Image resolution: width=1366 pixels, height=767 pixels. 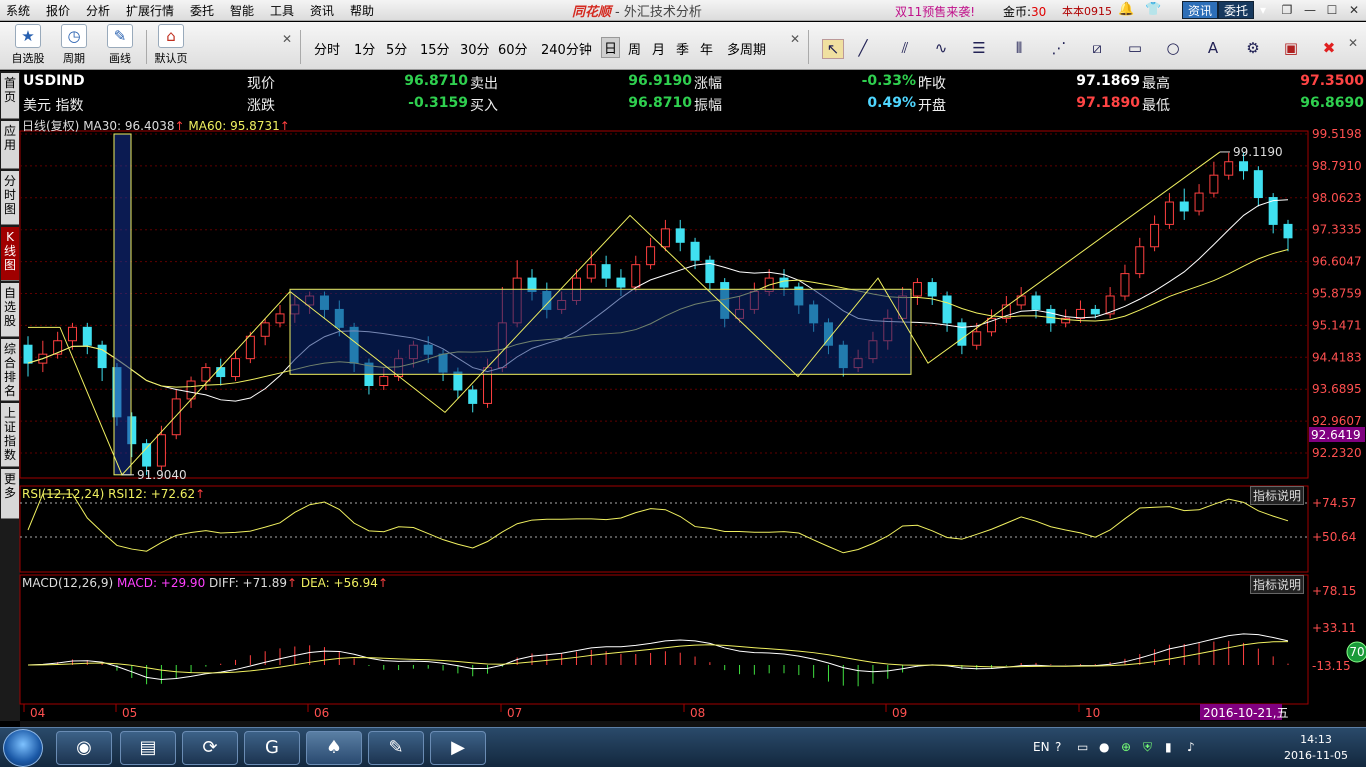 I want to click on highlight-column, so click(x=122, y=304).